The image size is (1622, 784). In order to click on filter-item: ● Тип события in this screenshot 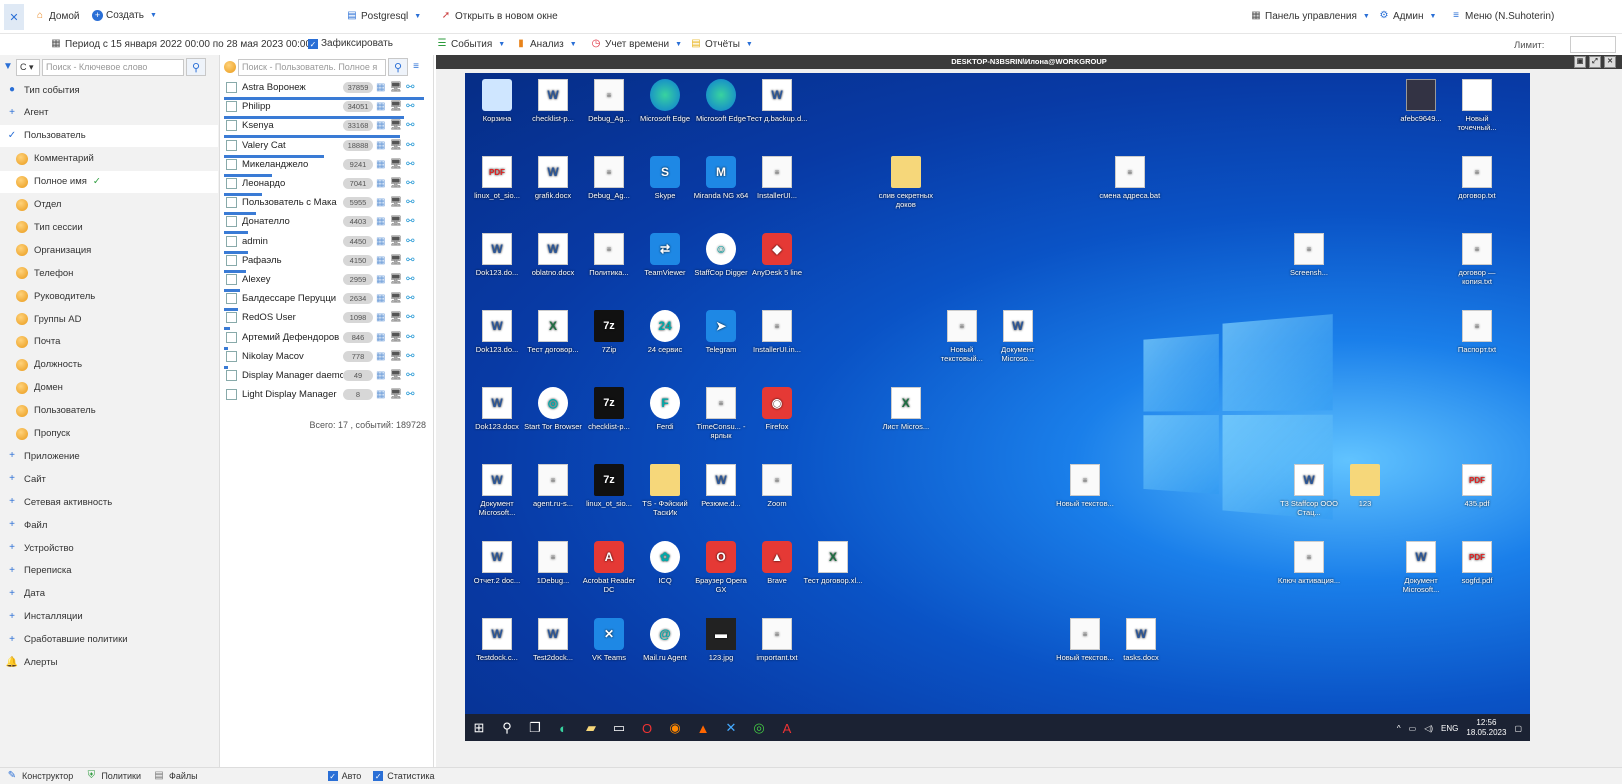, I will do `click(109, 90)`.